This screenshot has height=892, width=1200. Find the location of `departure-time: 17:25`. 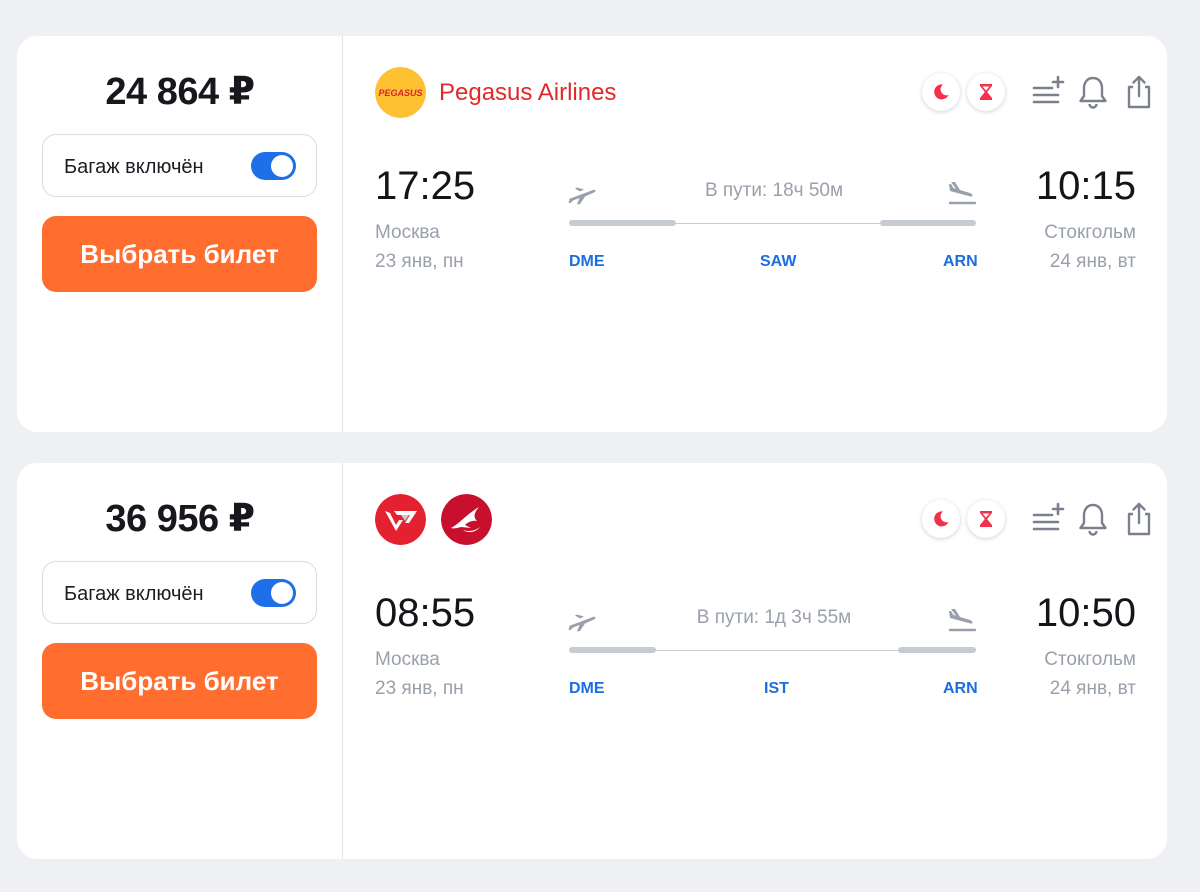

departure-time: 17:25 is located at coordinates (425, 186).